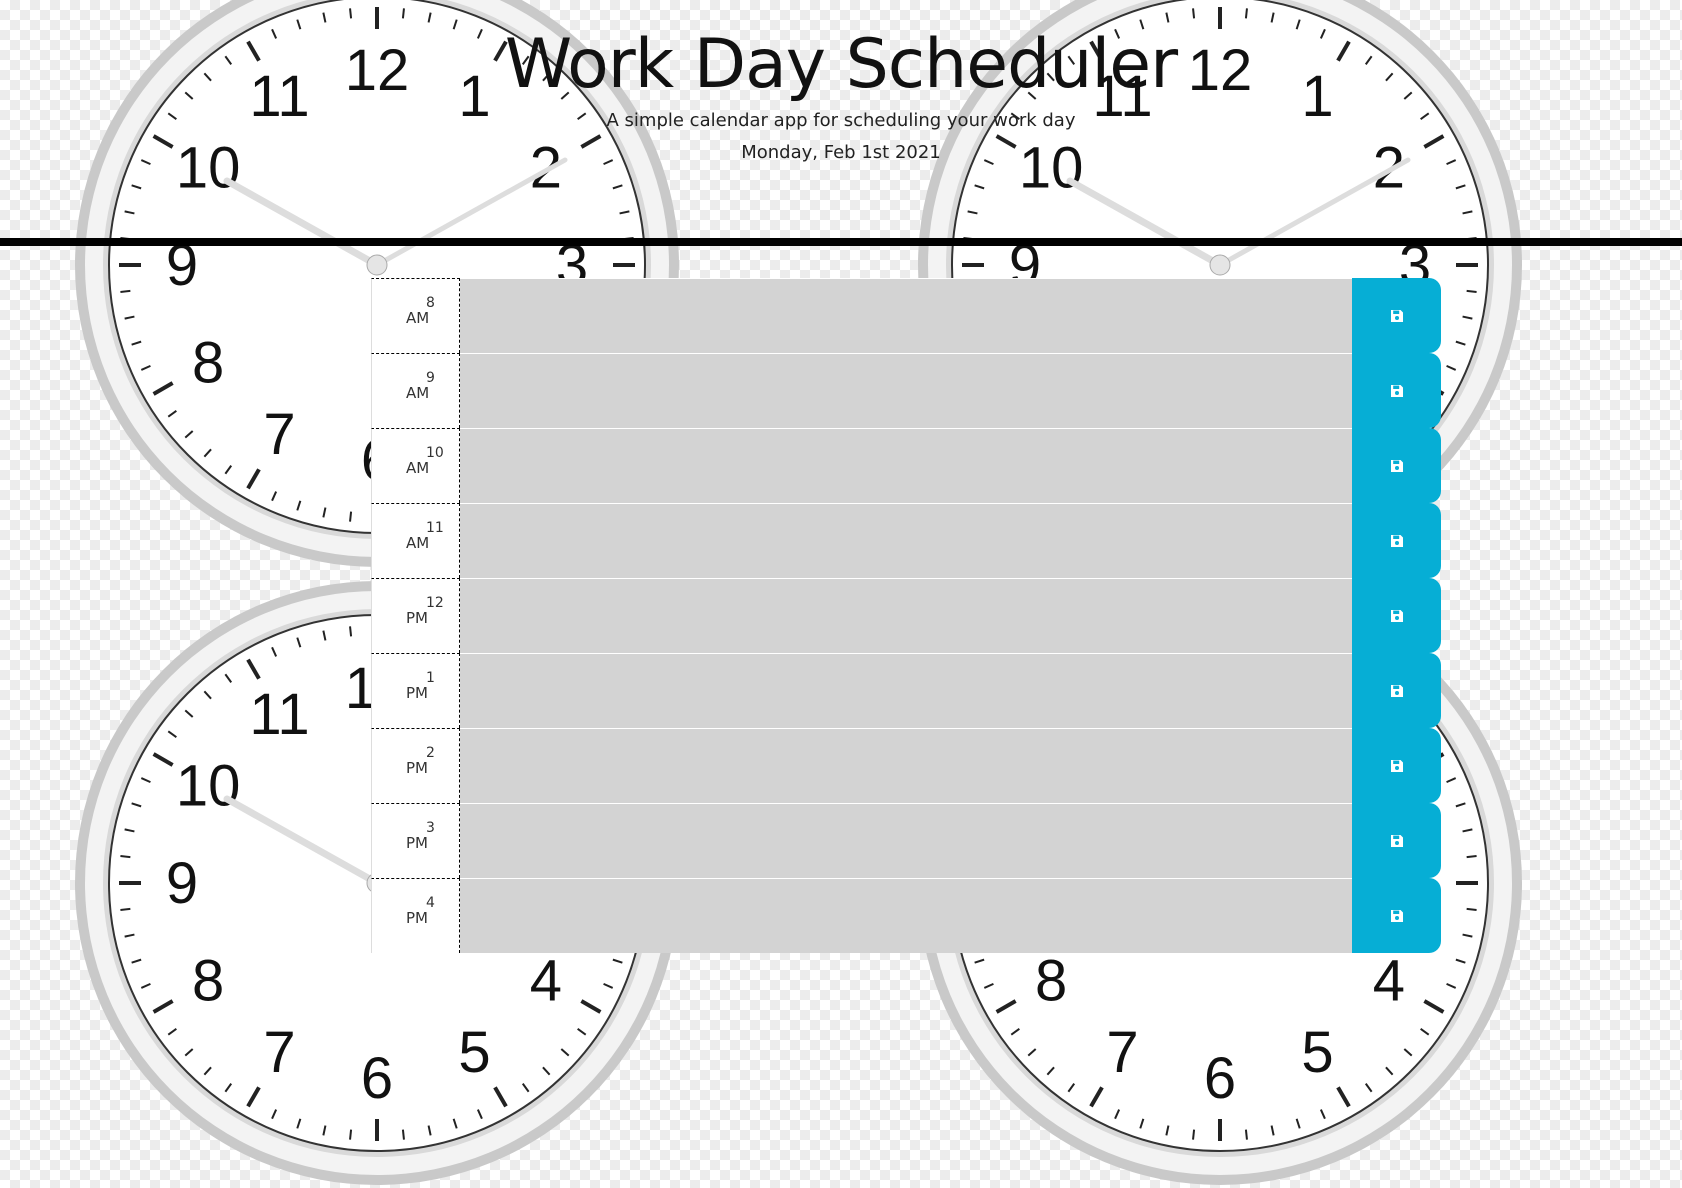 This screenshot has width=1682, height=1188. I want to click on page-title: Work Day Scheduler, so click(841, 64).